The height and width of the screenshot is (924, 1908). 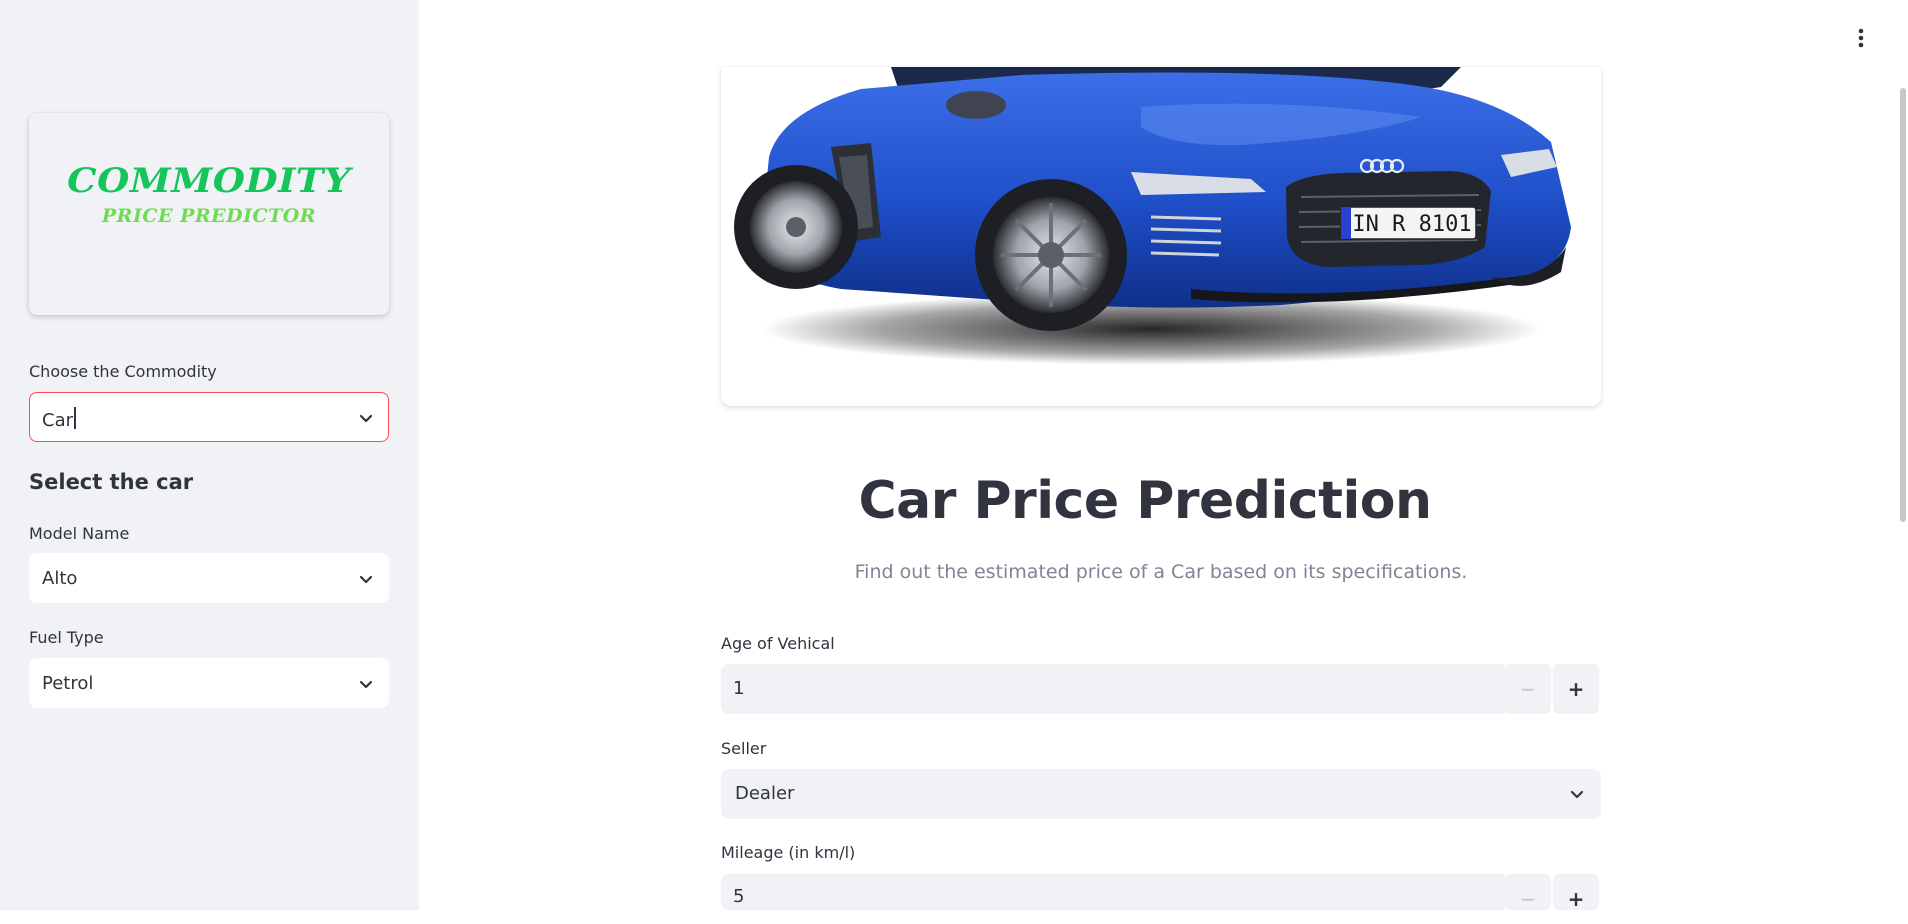 I want to click on fuel-label: Fuel Type, so click(x=66, y=637).